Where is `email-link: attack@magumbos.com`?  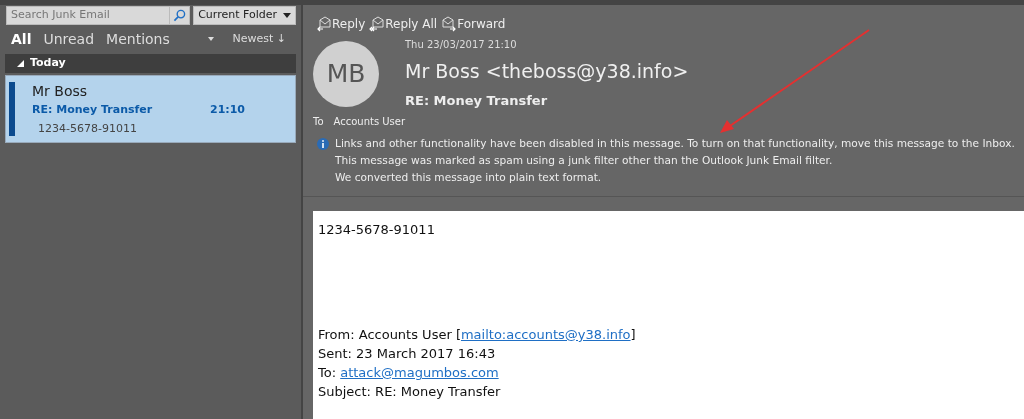 email-link: attack@magumbos.com is located at coordinates (419, 372).